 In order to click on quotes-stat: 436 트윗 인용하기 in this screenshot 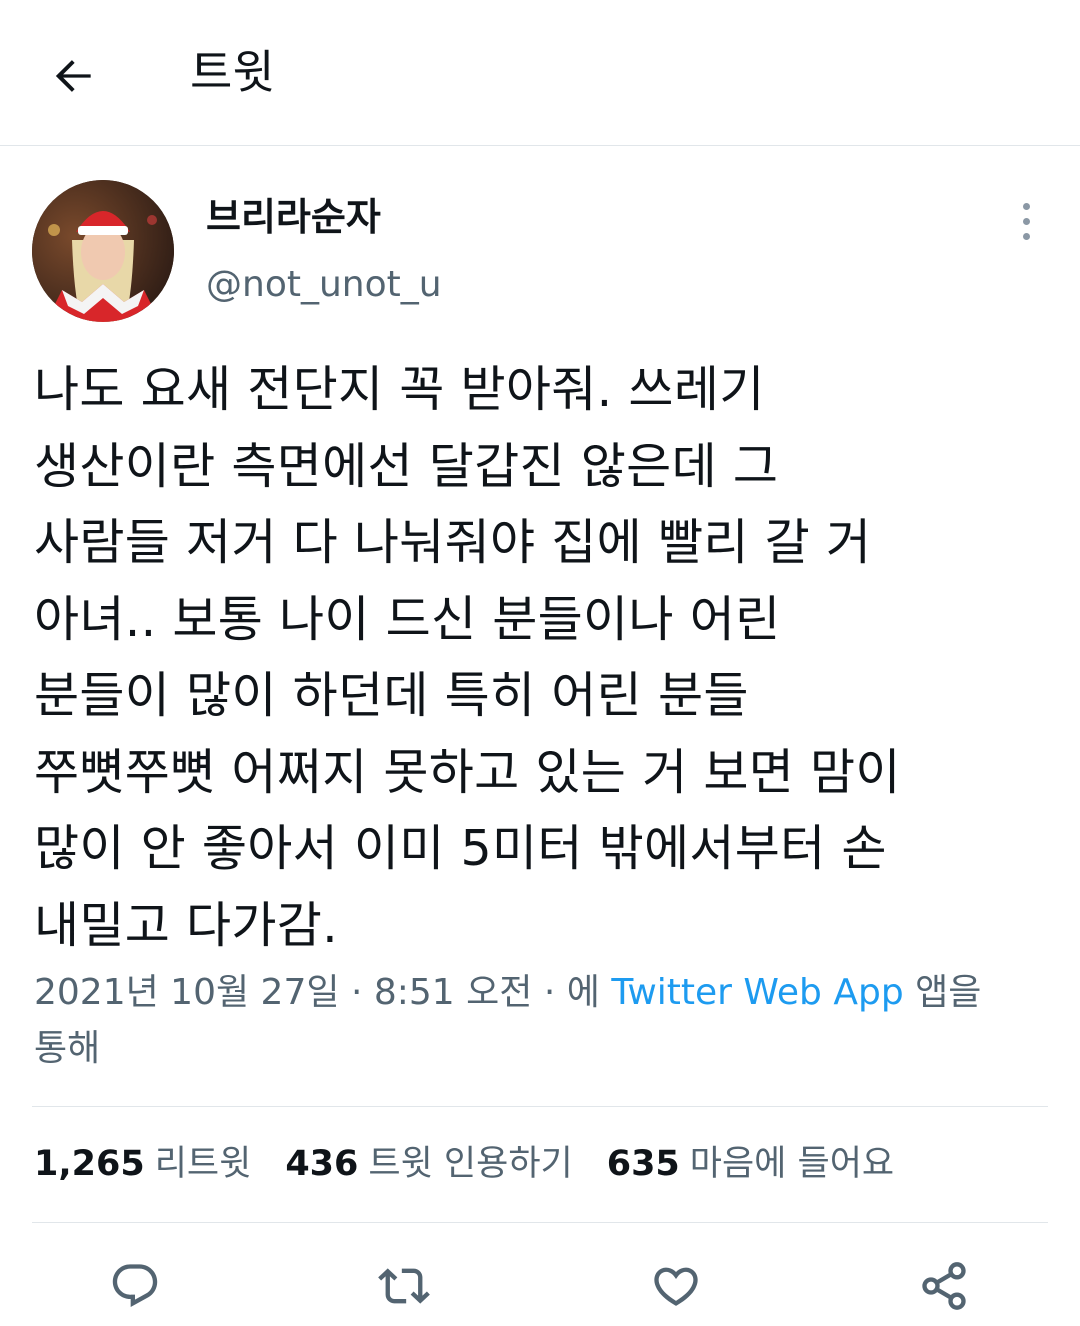, I will do `click(428, 1164)`.